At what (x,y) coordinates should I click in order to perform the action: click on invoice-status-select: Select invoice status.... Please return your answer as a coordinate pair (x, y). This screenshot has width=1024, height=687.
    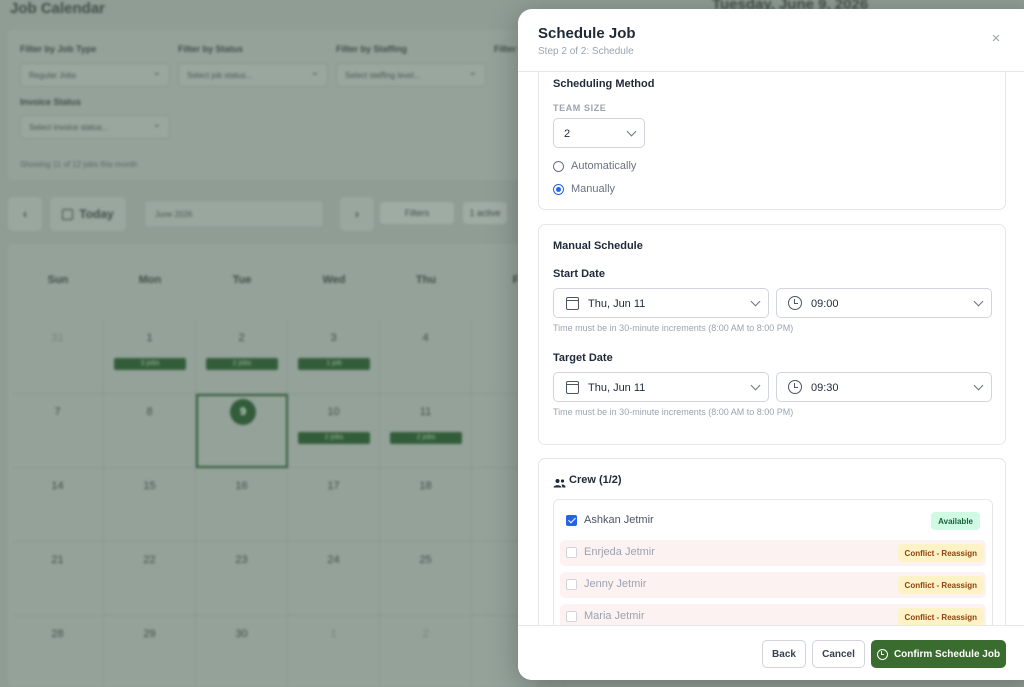
    Looking at the image, I should click on (95, 127).